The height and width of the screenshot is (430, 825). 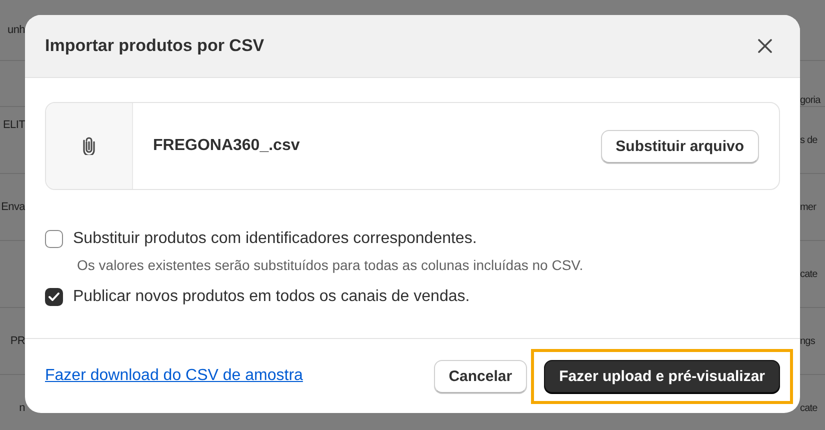 What do you see at coordinates (154, 46) in the screenshot?
I see `dialog-title: Importar produtos por CSV` at bounding box center [154, 46].